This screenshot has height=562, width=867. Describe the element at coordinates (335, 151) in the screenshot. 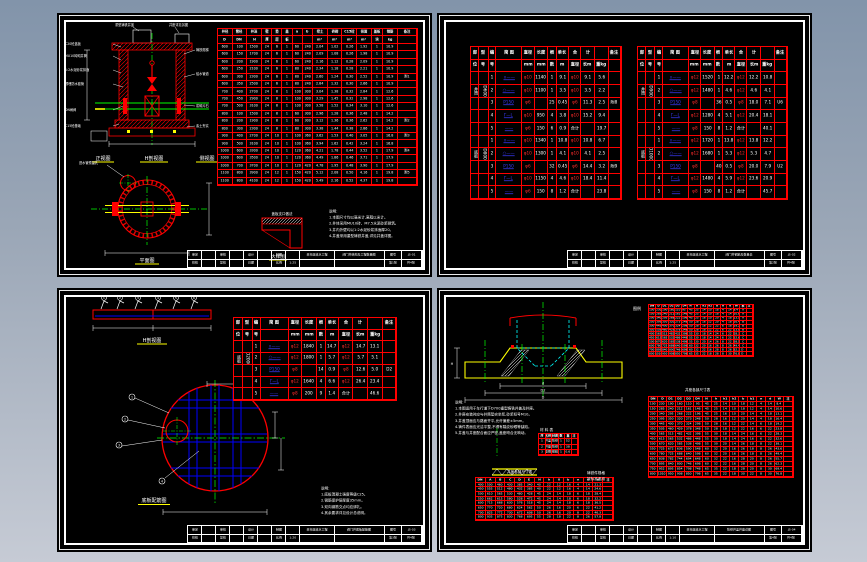

I see `table-cell: 1.78` at that location.